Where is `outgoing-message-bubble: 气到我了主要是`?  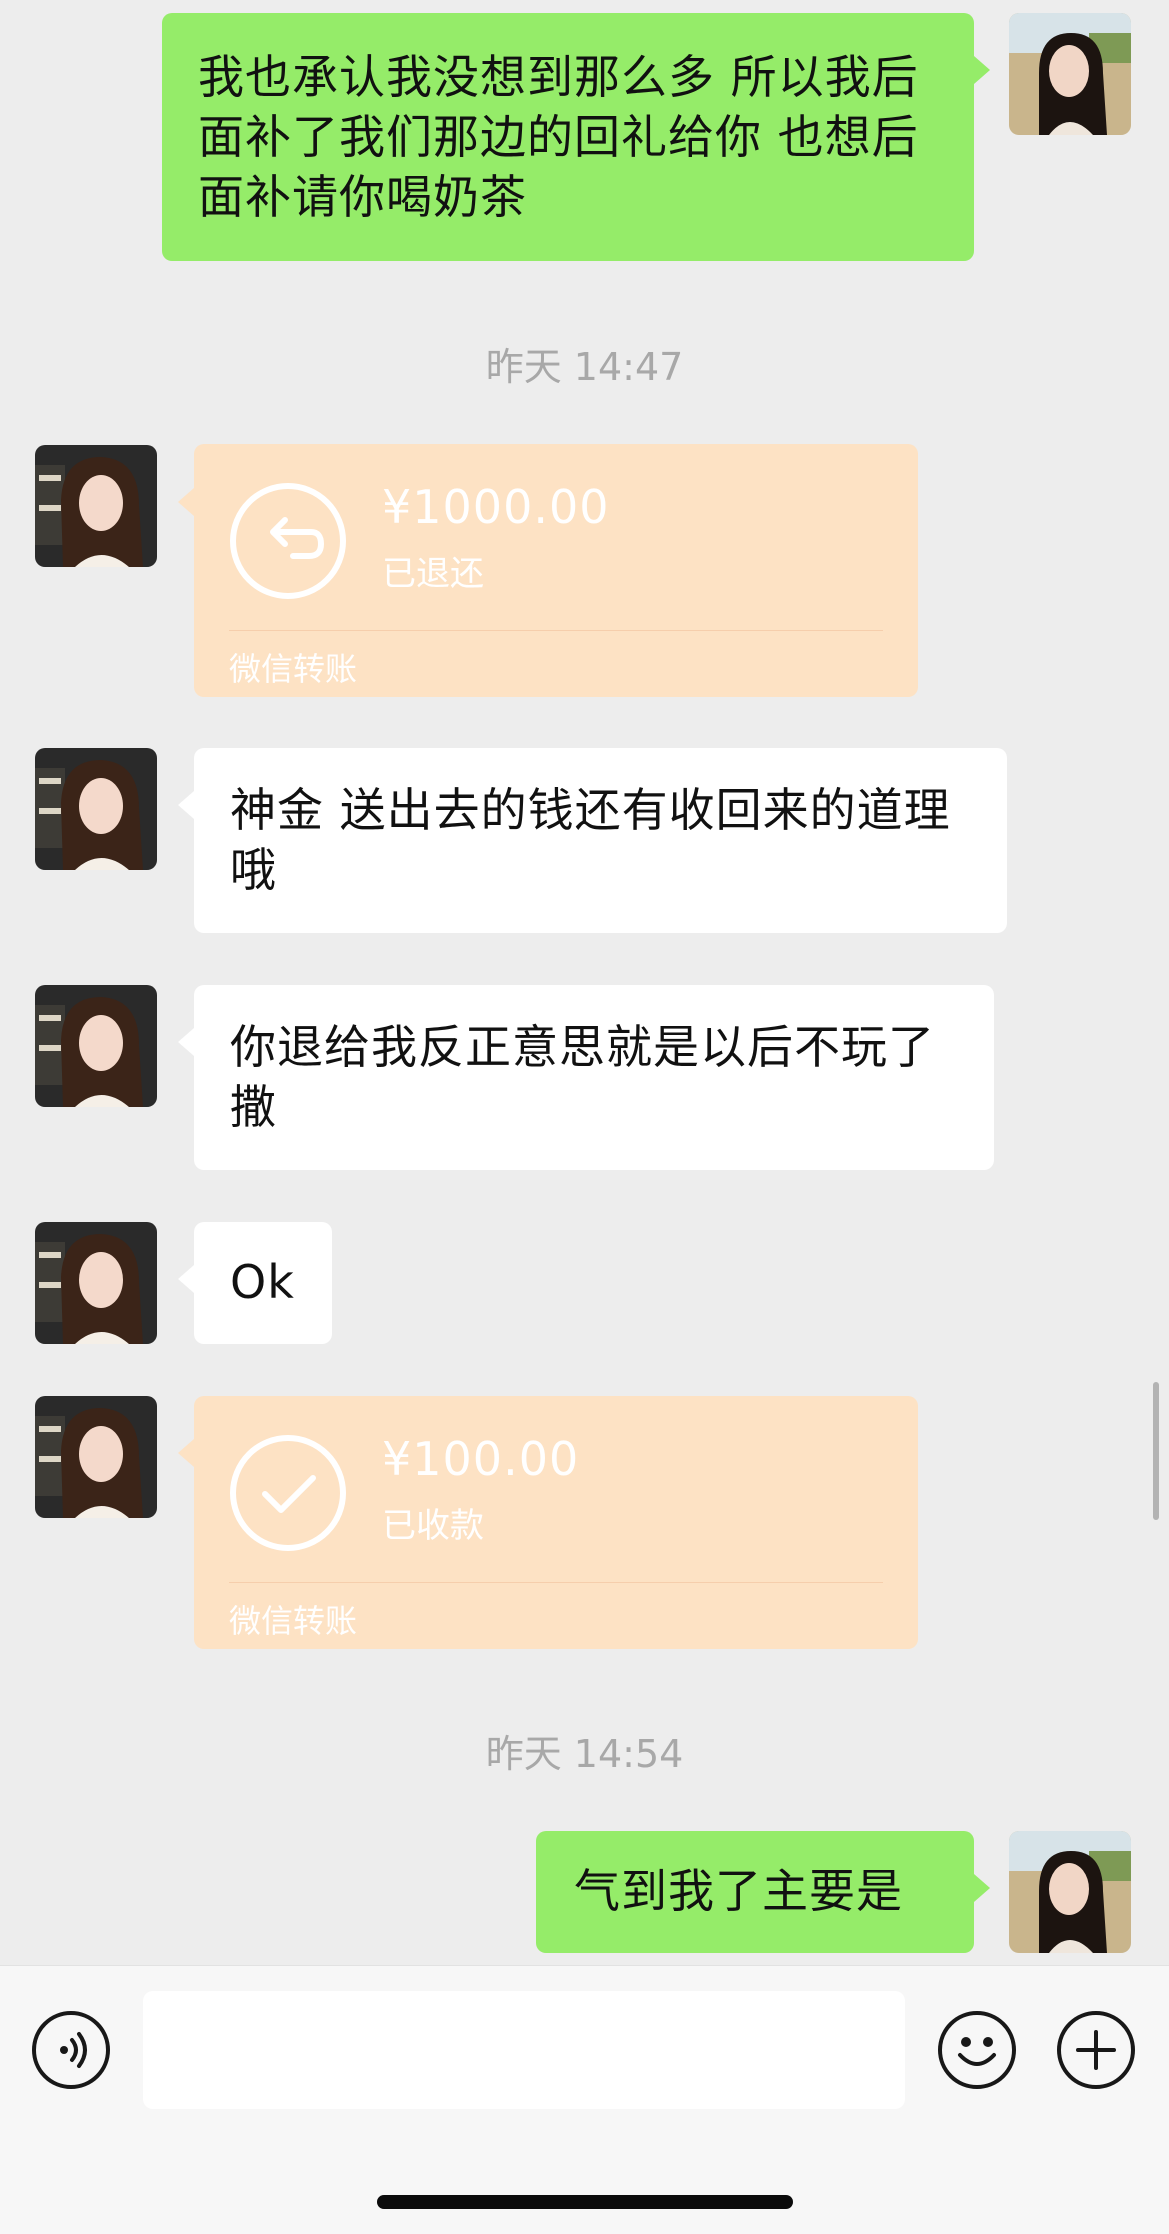
outgoing-message-bubble: 气到我了主要是 is located at coordinates (755, 1892).